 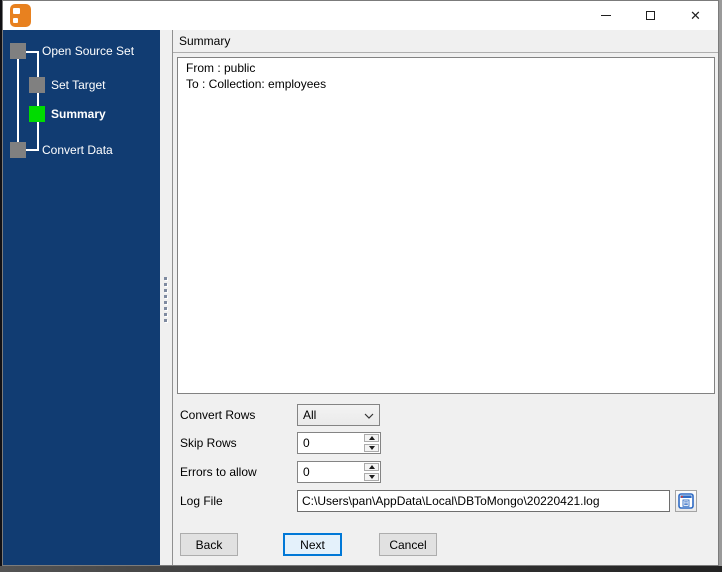 What do you see at coordinates (18, 51) in the screenshot?
I see `step-indicator-open-source-set` at bounding box center [18, 51].